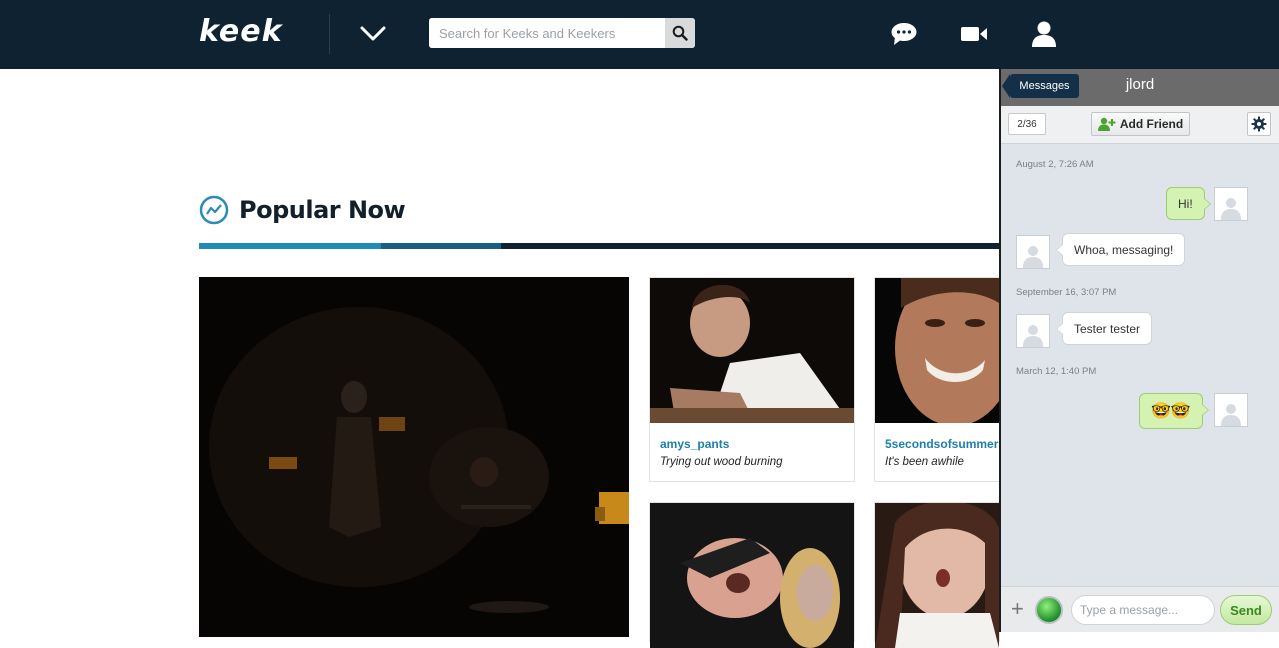 This screenshot has width=1279, height=648. I want to click on card-username: amys_pants, so click(694, 444).